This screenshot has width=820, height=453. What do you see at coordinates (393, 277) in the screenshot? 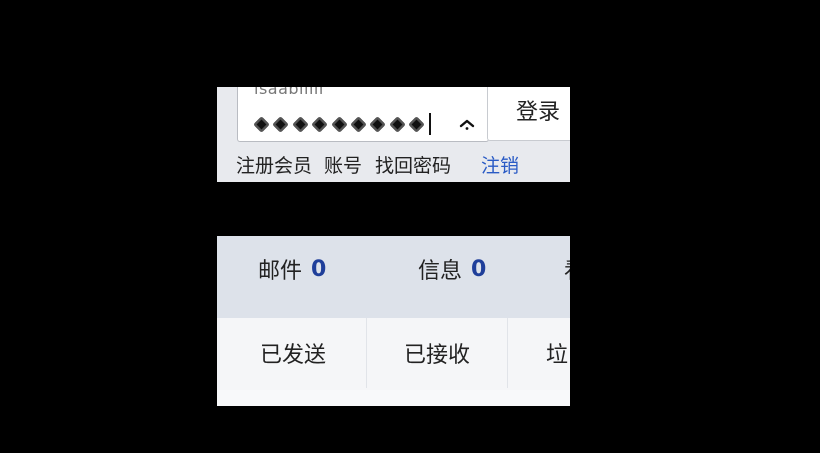
I see `message-counts-bar: 邮件 0 信息 0 看` at bounding box center [393, 277].